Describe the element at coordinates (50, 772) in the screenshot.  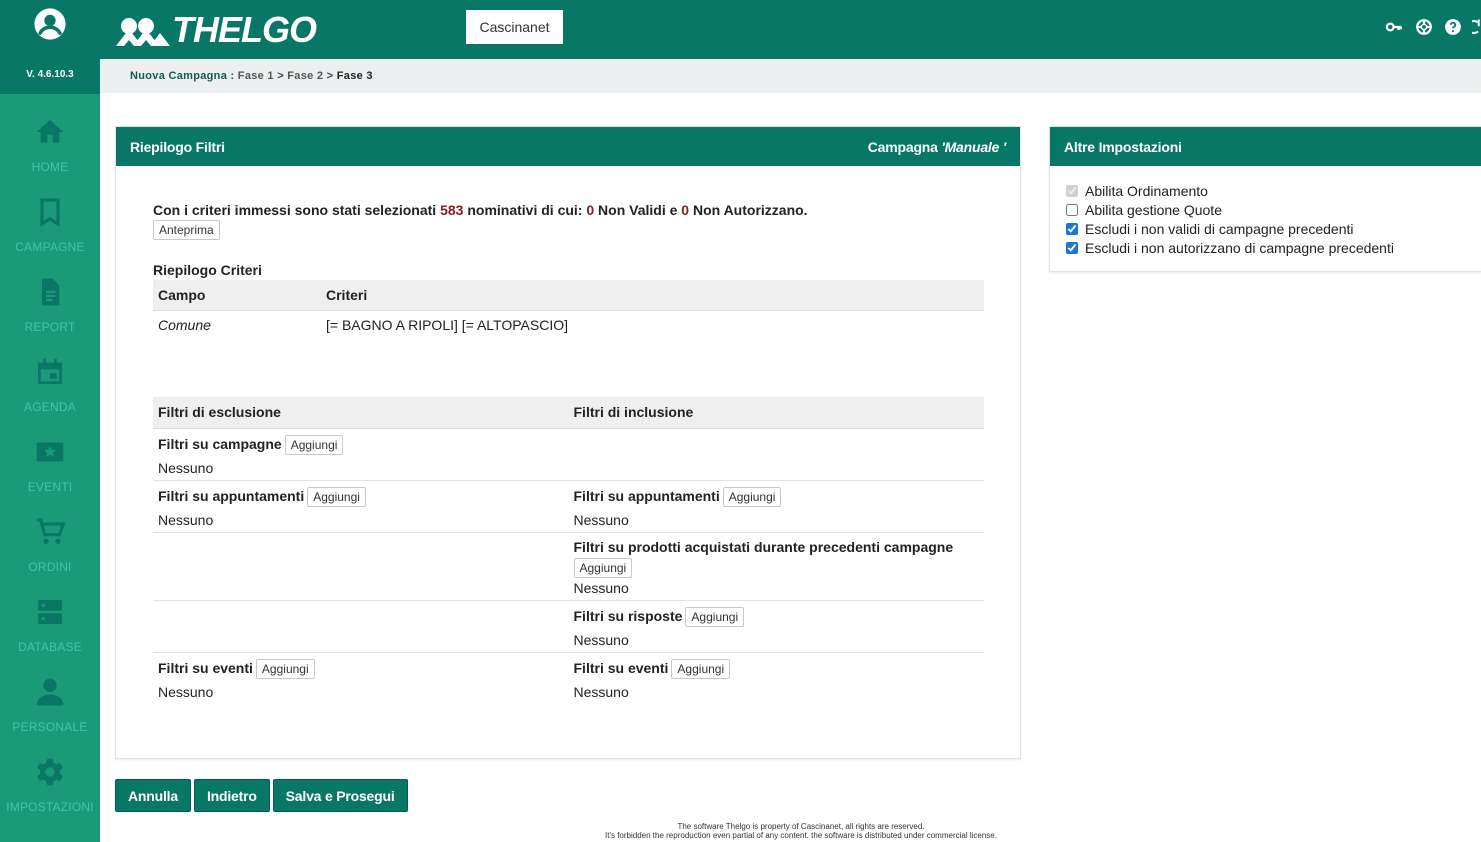
I see `gear-icon` at that location.